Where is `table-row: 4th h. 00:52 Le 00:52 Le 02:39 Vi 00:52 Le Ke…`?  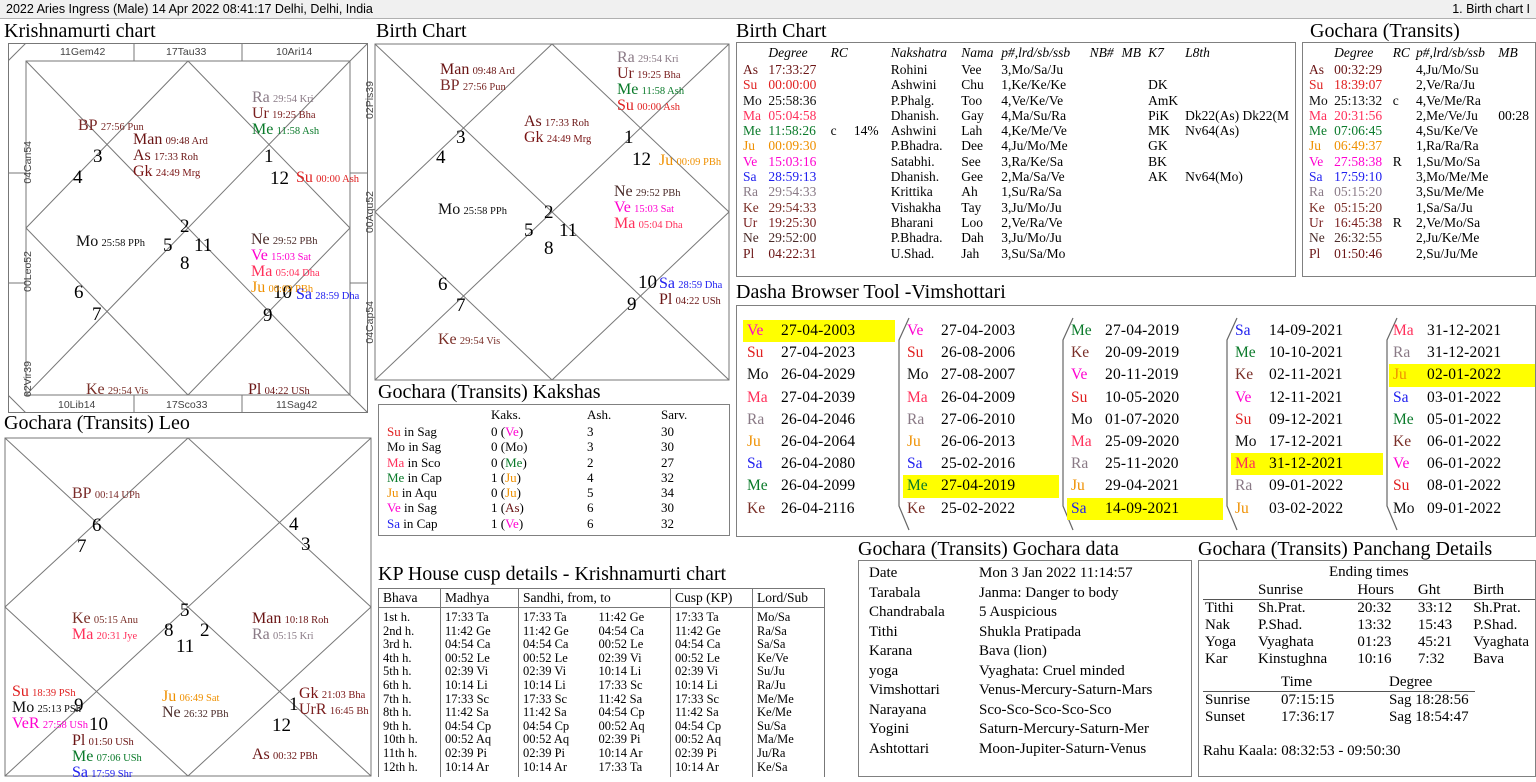
table-row: 4th h. 00:52 Le 00:52 Le 02:39 Vi 00:52 Le Ke… is located at coordinates (601, 658).